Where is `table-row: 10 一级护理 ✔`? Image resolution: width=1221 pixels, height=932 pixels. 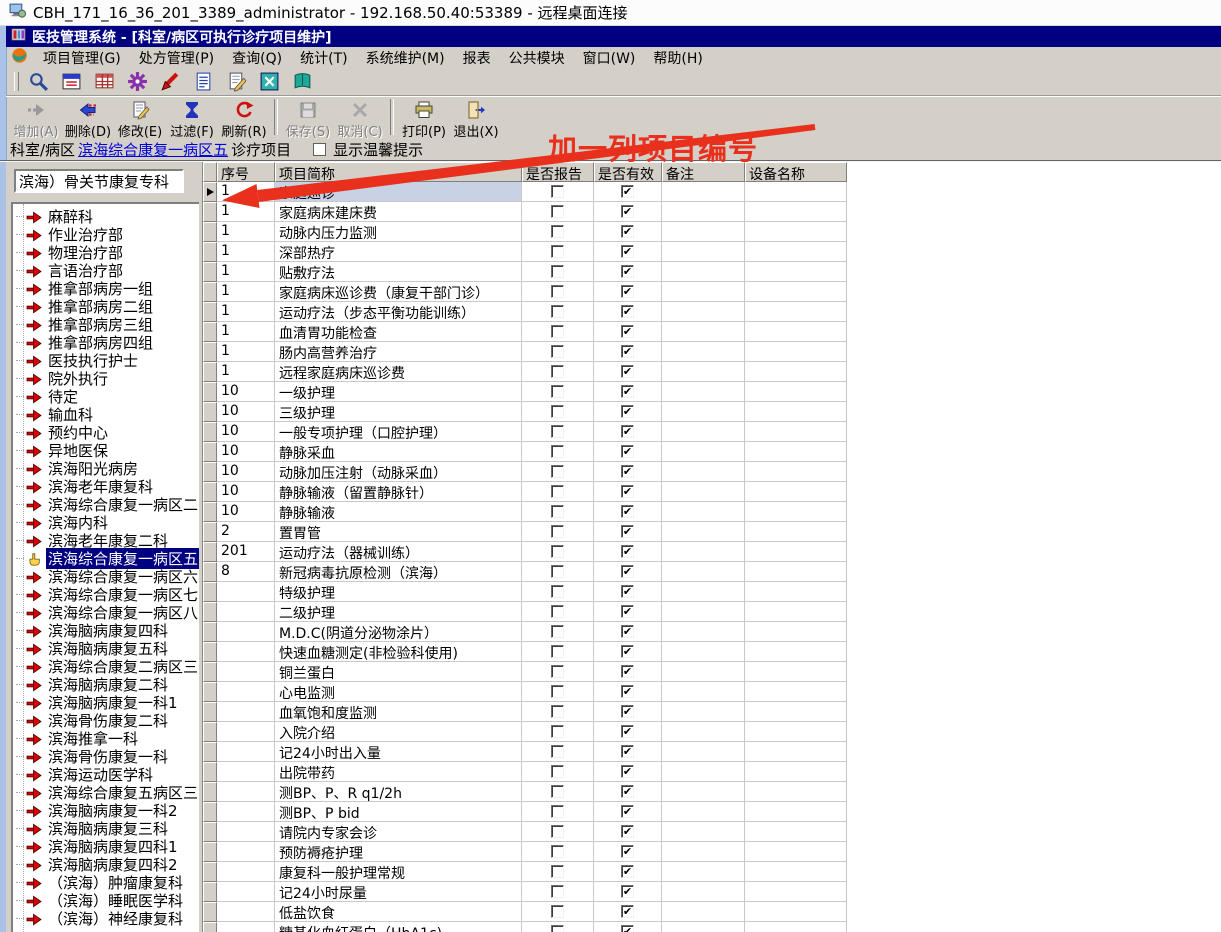 table-row: 10 一级护理 ✔ is located at coordinates (712, 392).